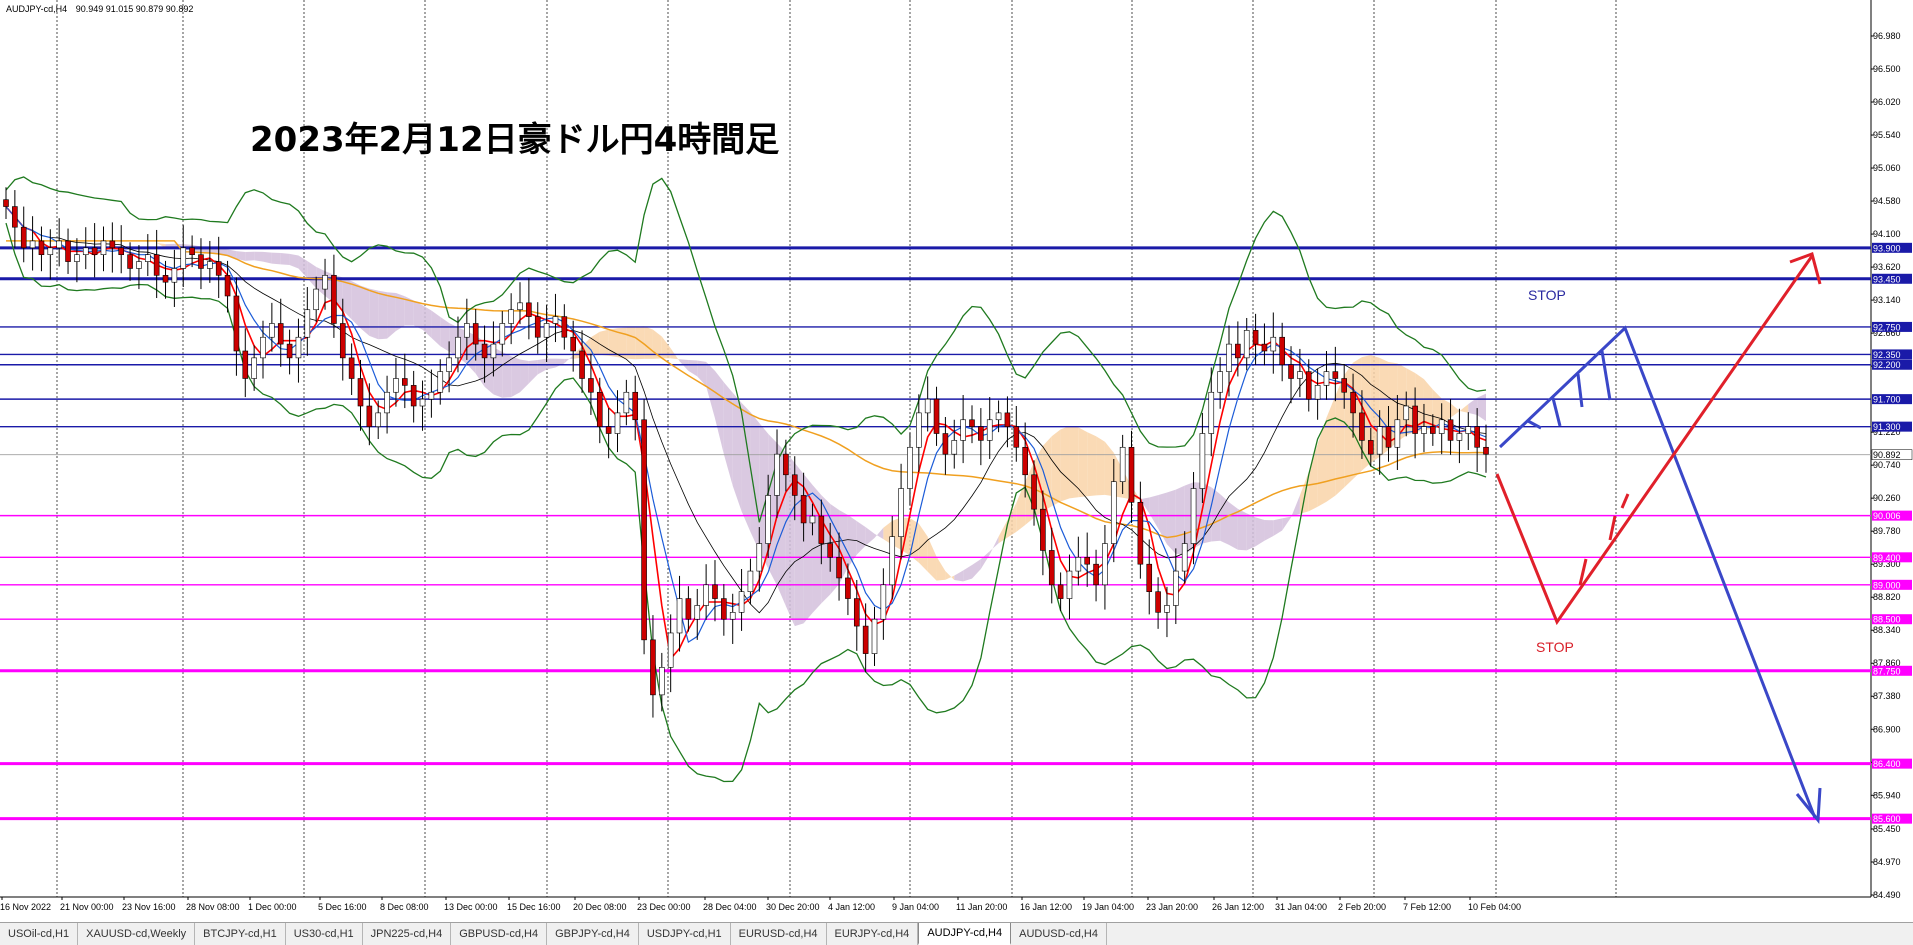 This screenshot has height=945, width=1913. I want to click on chart-tab: USOil-cd,H1, so click(39, 934).